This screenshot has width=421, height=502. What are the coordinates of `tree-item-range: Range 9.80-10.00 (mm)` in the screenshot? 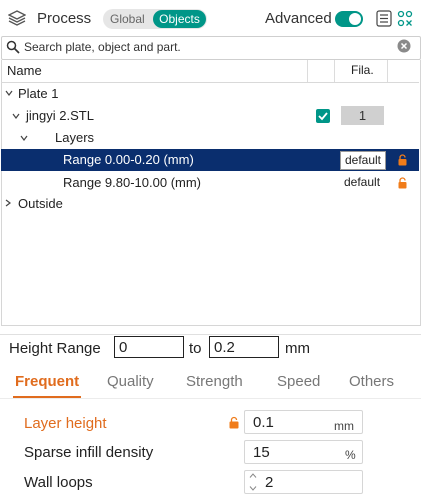 It's located at (132, 182).